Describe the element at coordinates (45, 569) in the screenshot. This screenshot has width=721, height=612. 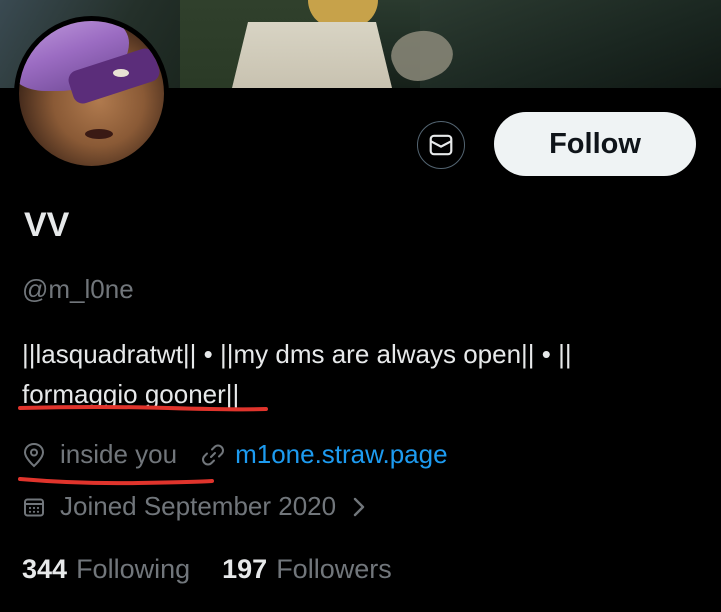
I see `following-count: 344` at that location.